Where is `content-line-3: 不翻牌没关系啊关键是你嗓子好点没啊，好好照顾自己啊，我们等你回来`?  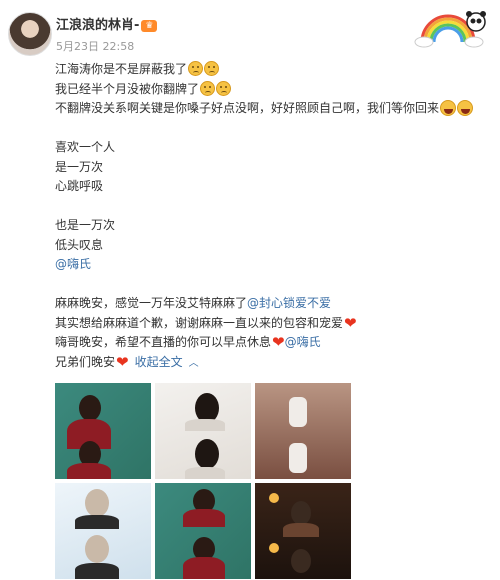
content-line-3: 不翻牌没关系啊关键是你嗓子好点没啊，好好照顾自己啊，我们等你回来 is located at coordinates (275, 109).